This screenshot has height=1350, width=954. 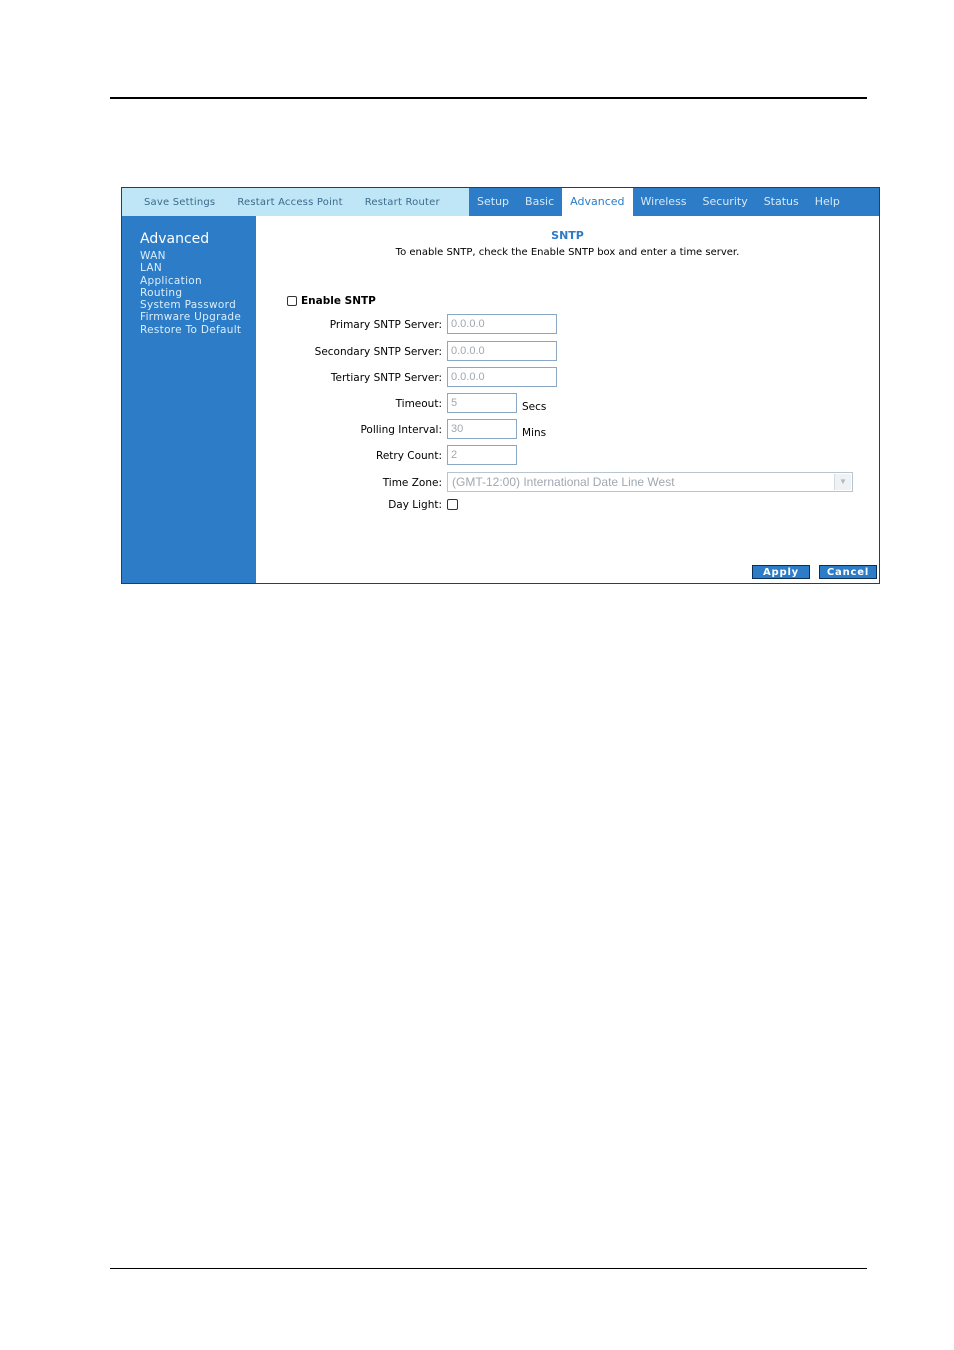 What do you see at coordinates (190, 317) in the screenshot?
I see `sidebar-item-firmware-upgrade: Firmware Upgrade` at bounding box center [190, 317].